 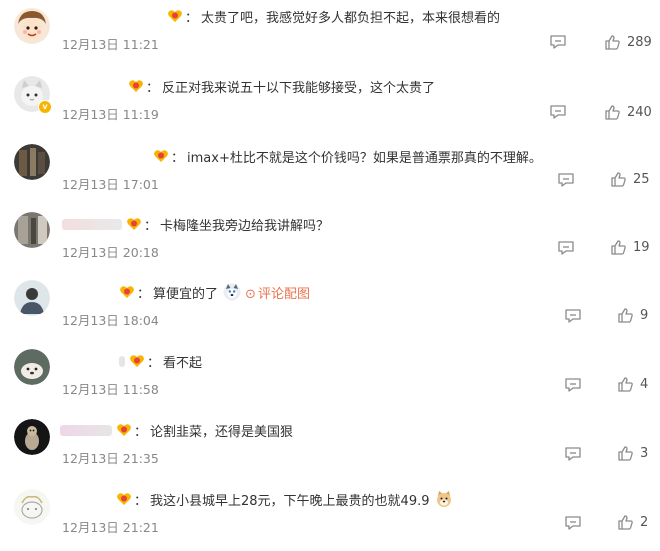 I want to click on like-button: 19, so click(x=630, y=247).